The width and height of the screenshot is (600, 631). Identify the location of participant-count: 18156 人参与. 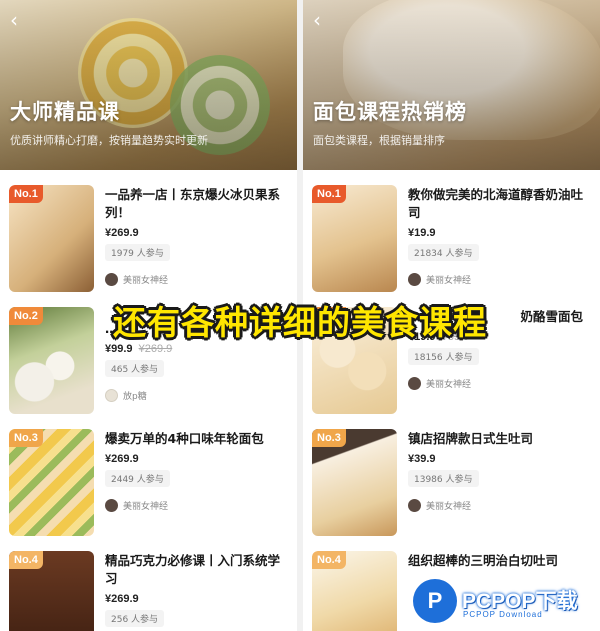
(443, 356).